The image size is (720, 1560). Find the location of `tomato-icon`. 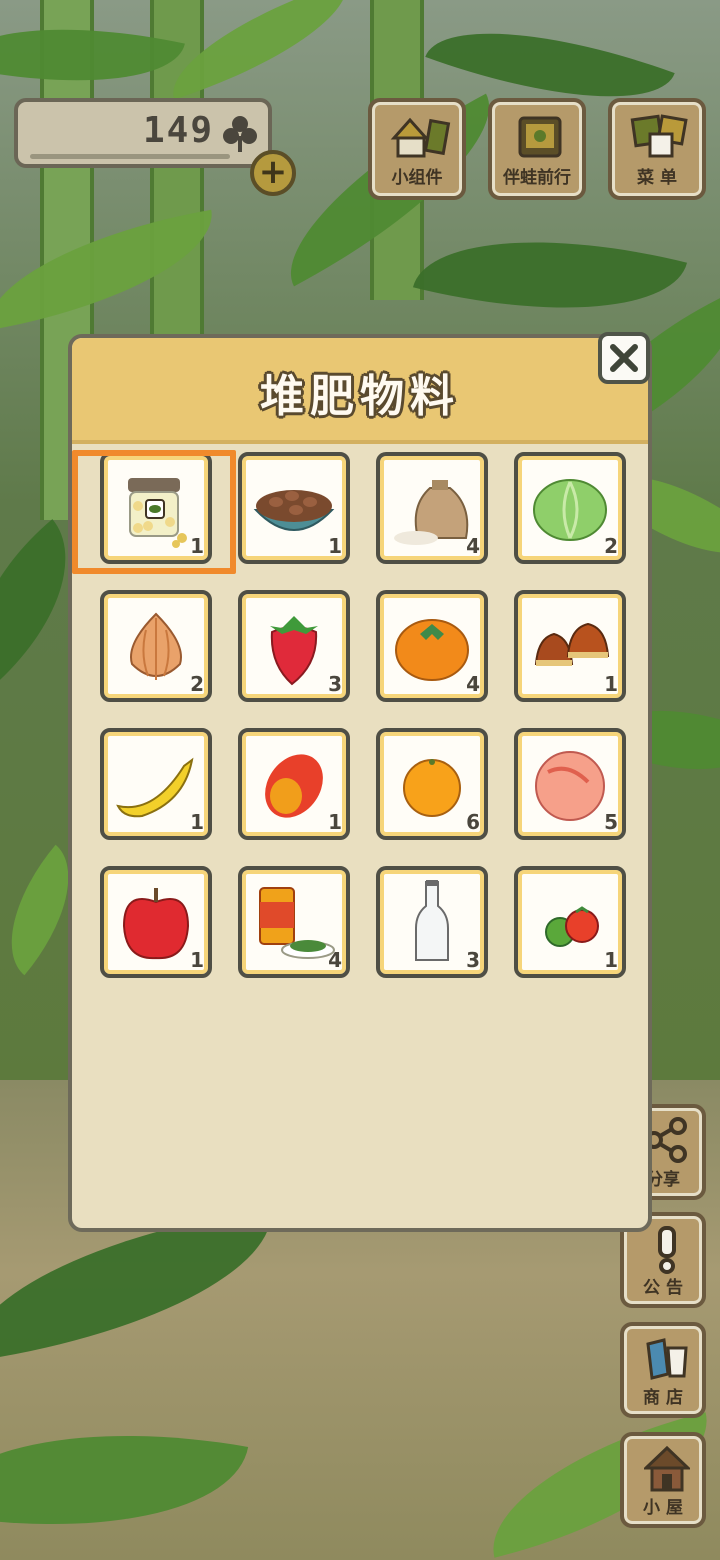

tomato-icon is located at coordinates (572, 926).